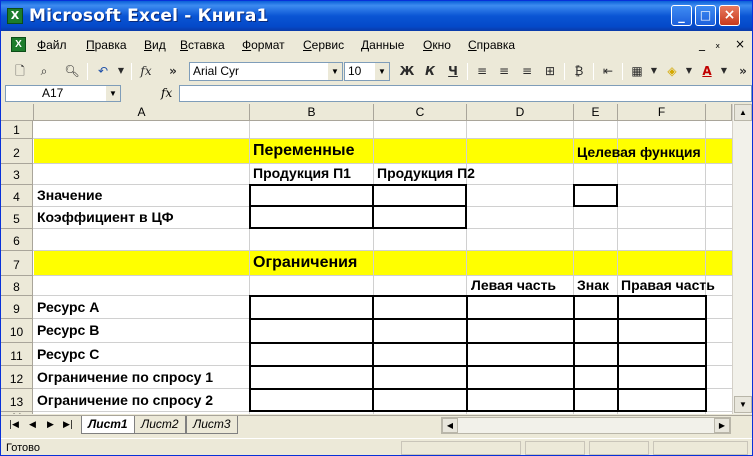 Image resolution: width=753 pixels, height=456 pixels. What do you see at coordinates (17, 196) in the screenshot?
I see `row-header-4: 4` at bounding box center [17, 196].